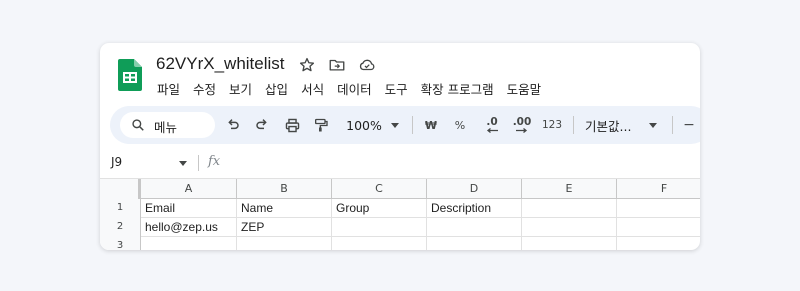 The width and height of the screenshot is (800, 291). I want to click on menu-edit: 수정, so click(207, 90).